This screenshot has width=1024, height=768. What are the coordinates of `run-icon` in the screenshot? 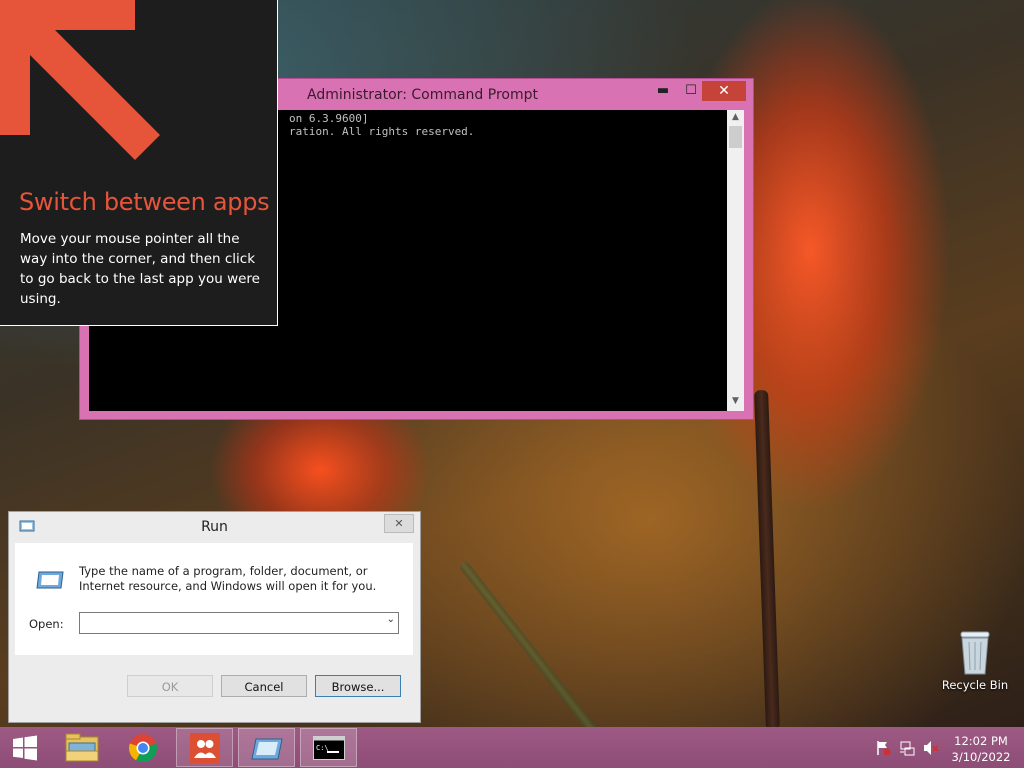 It's located at (267, 749).